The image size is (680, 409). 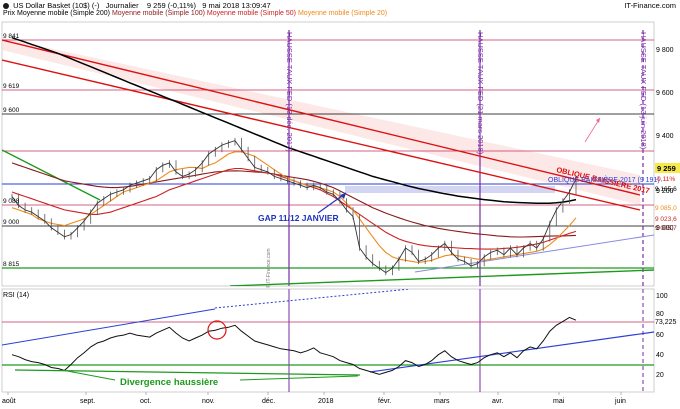 I want to click on time-tick-label: déc., so click(x=268, y=401).